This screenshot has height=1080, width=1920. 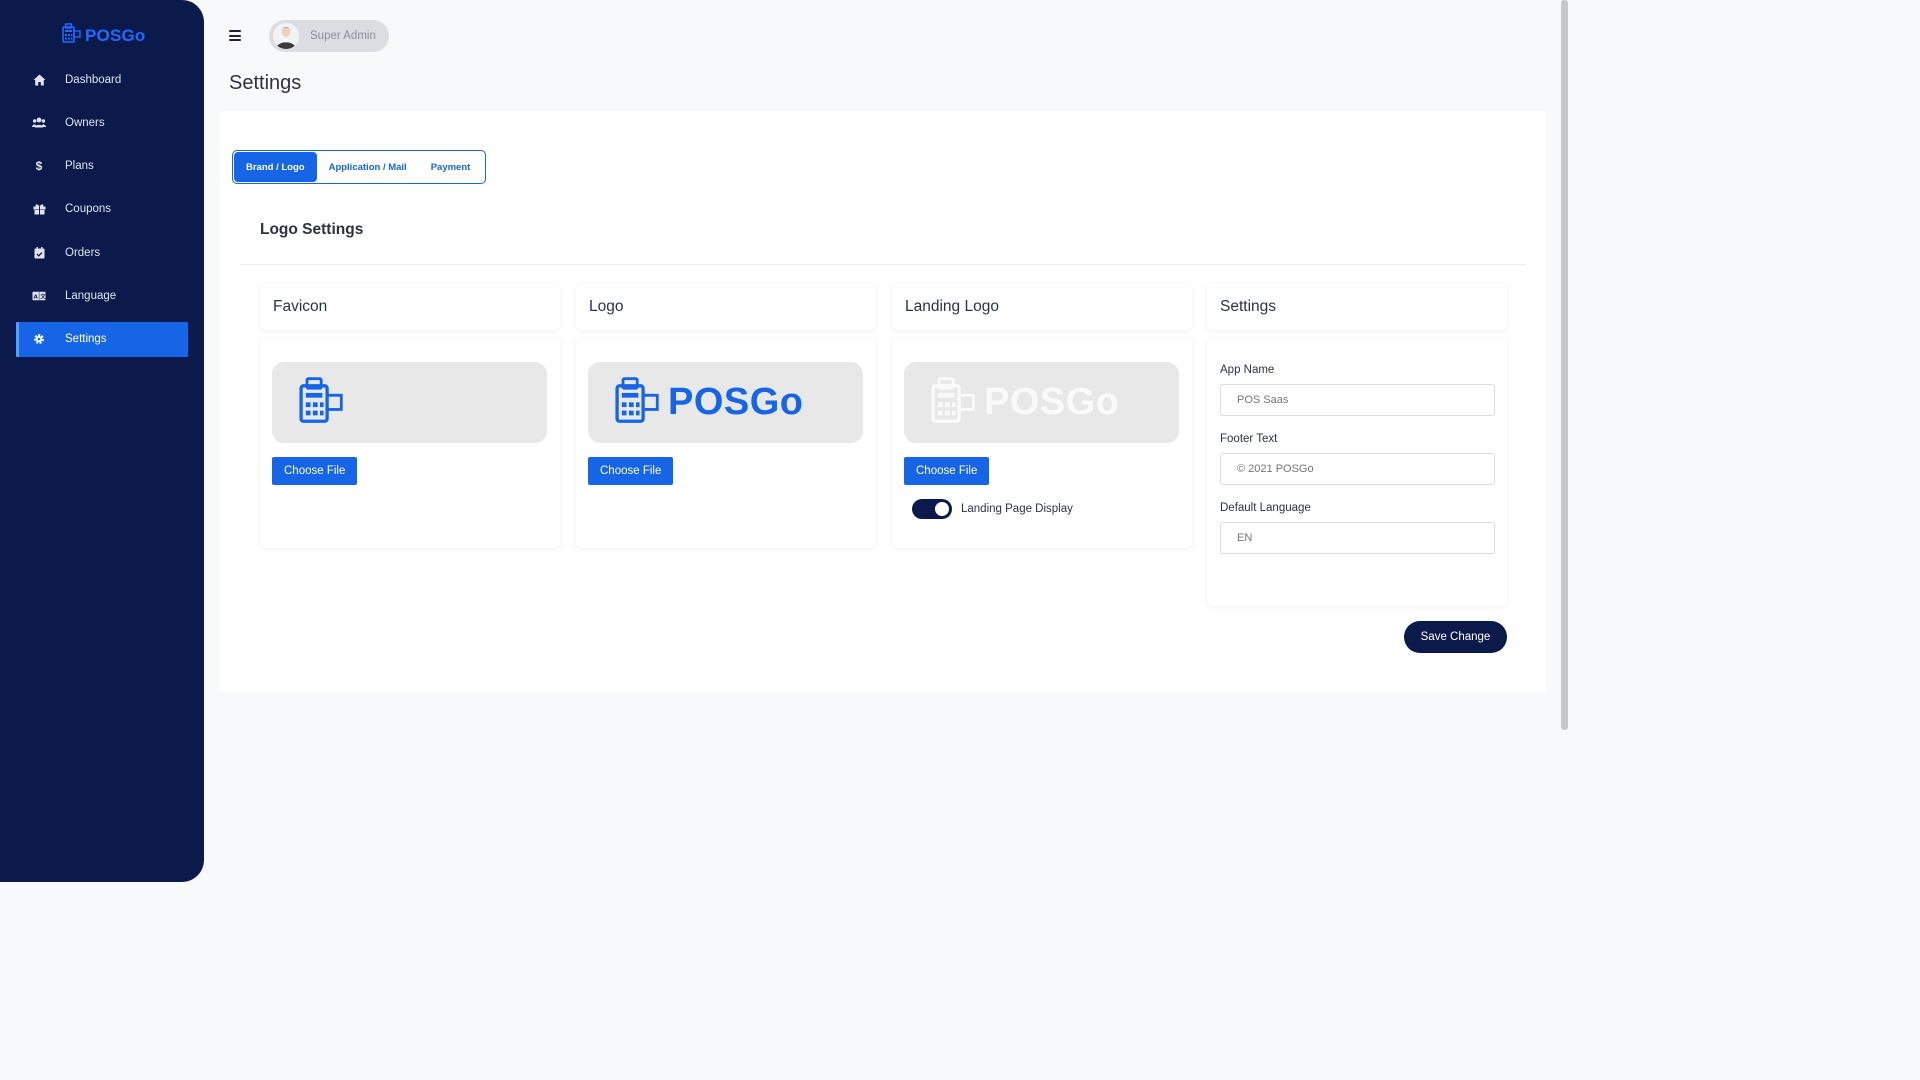 I want to click on sidebar-item-label: Dashboard, so click(x=93, y=79).